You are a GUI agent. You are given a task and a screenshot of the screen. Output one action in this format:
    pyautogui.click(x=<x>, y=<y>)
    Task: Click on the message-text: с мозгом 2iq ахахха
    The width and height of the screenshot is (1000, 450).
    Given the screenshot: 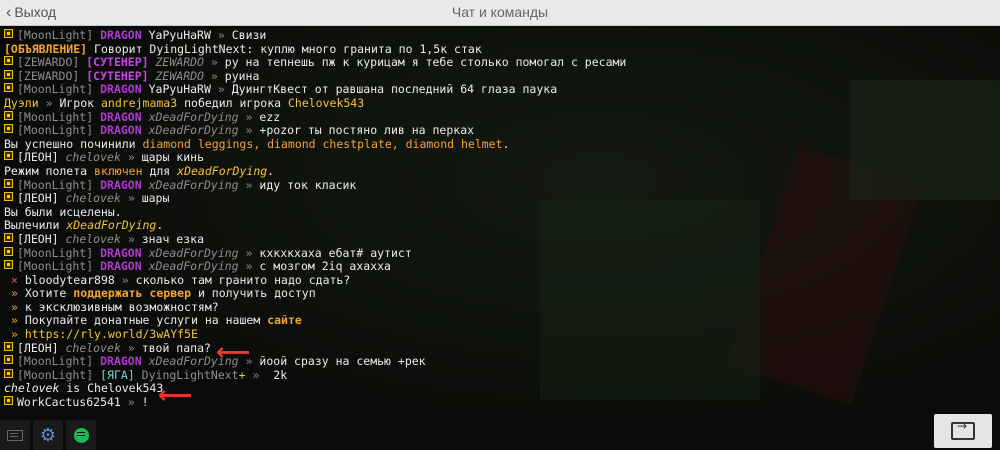 What is the action you would take?
    pyautogui.click(x=325, y=266)
    